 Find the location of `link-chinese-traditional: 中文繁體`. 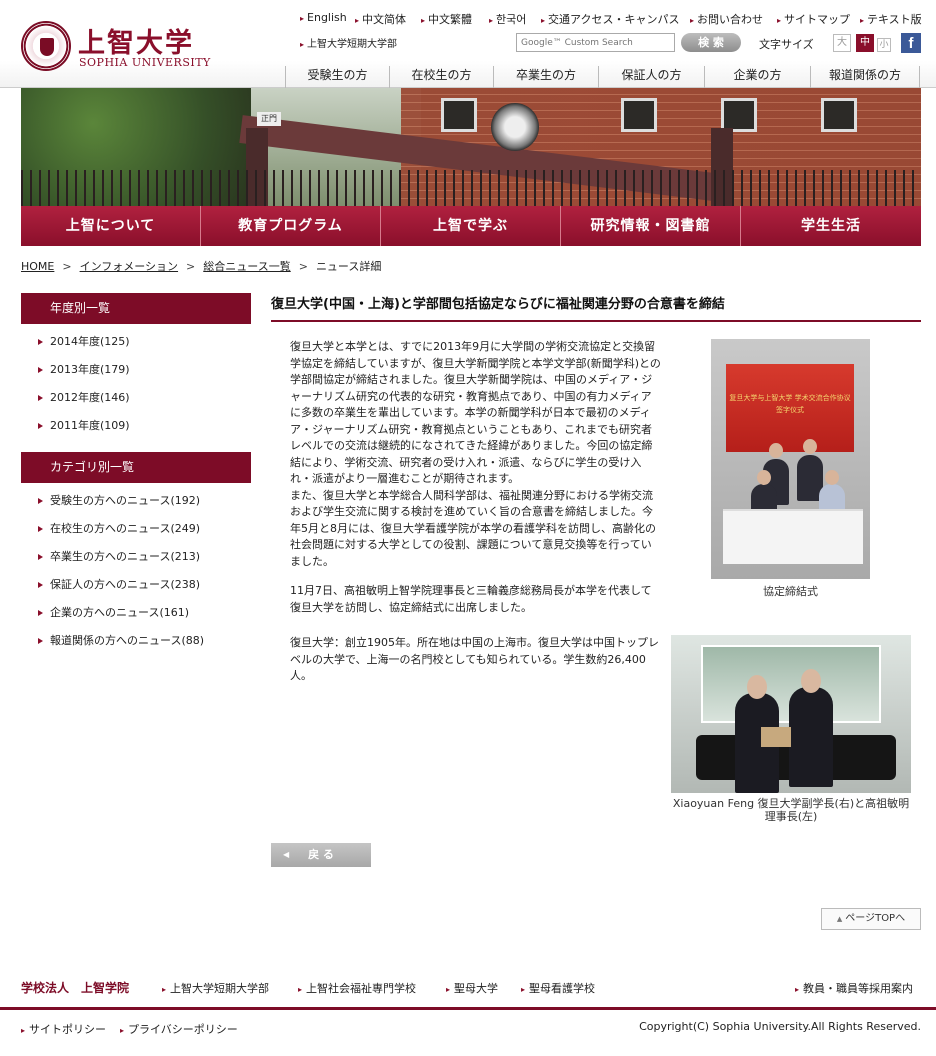

link-chinese-traditional: 中文繁體 is located at coordinates (446, 19).